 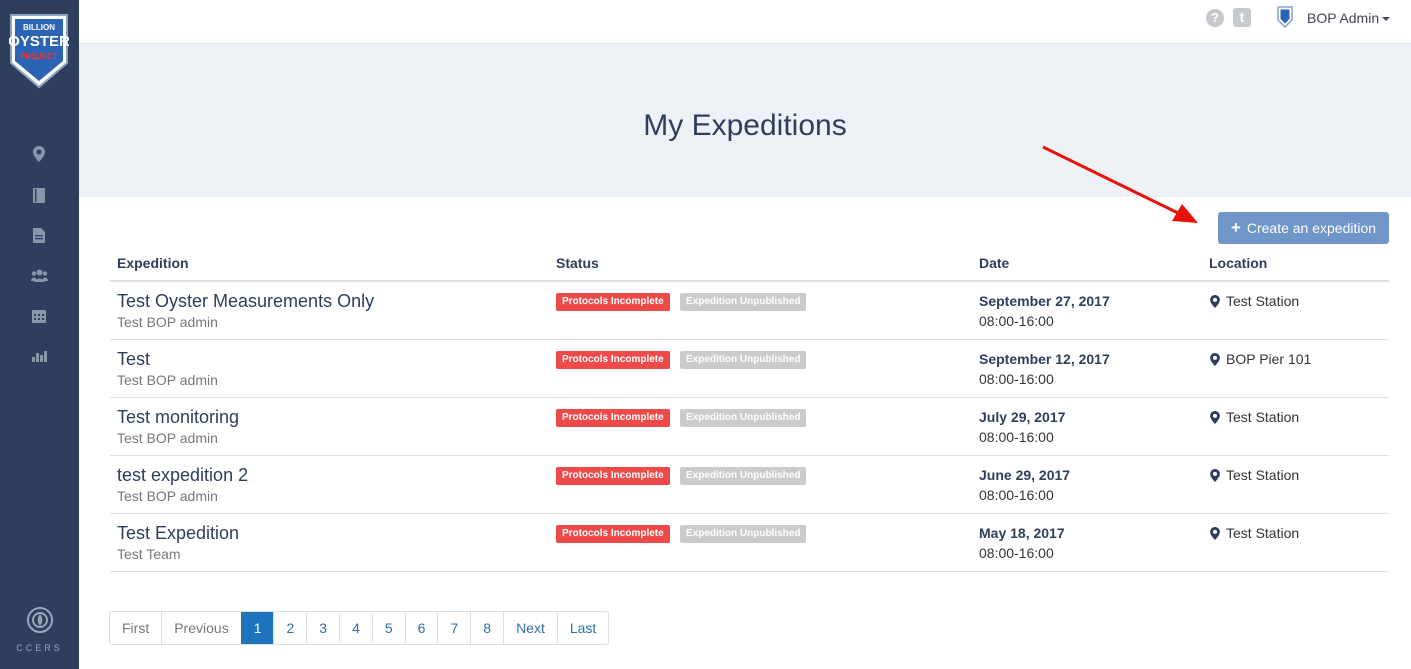 I want to click on calendar-icon, so click(x=39, y=315).